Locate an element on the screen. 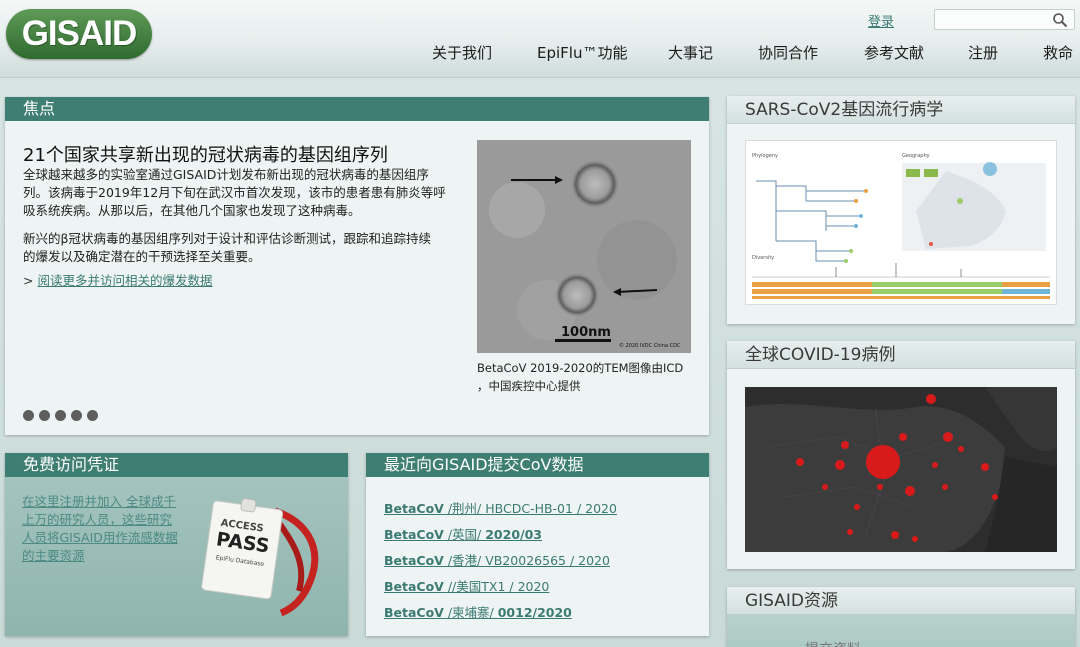 This screenshot has height=647, width=1080. focus-title: 21个国家共享新出现的冠状病毒的基因组序列 is located at coordinates (205, 154).